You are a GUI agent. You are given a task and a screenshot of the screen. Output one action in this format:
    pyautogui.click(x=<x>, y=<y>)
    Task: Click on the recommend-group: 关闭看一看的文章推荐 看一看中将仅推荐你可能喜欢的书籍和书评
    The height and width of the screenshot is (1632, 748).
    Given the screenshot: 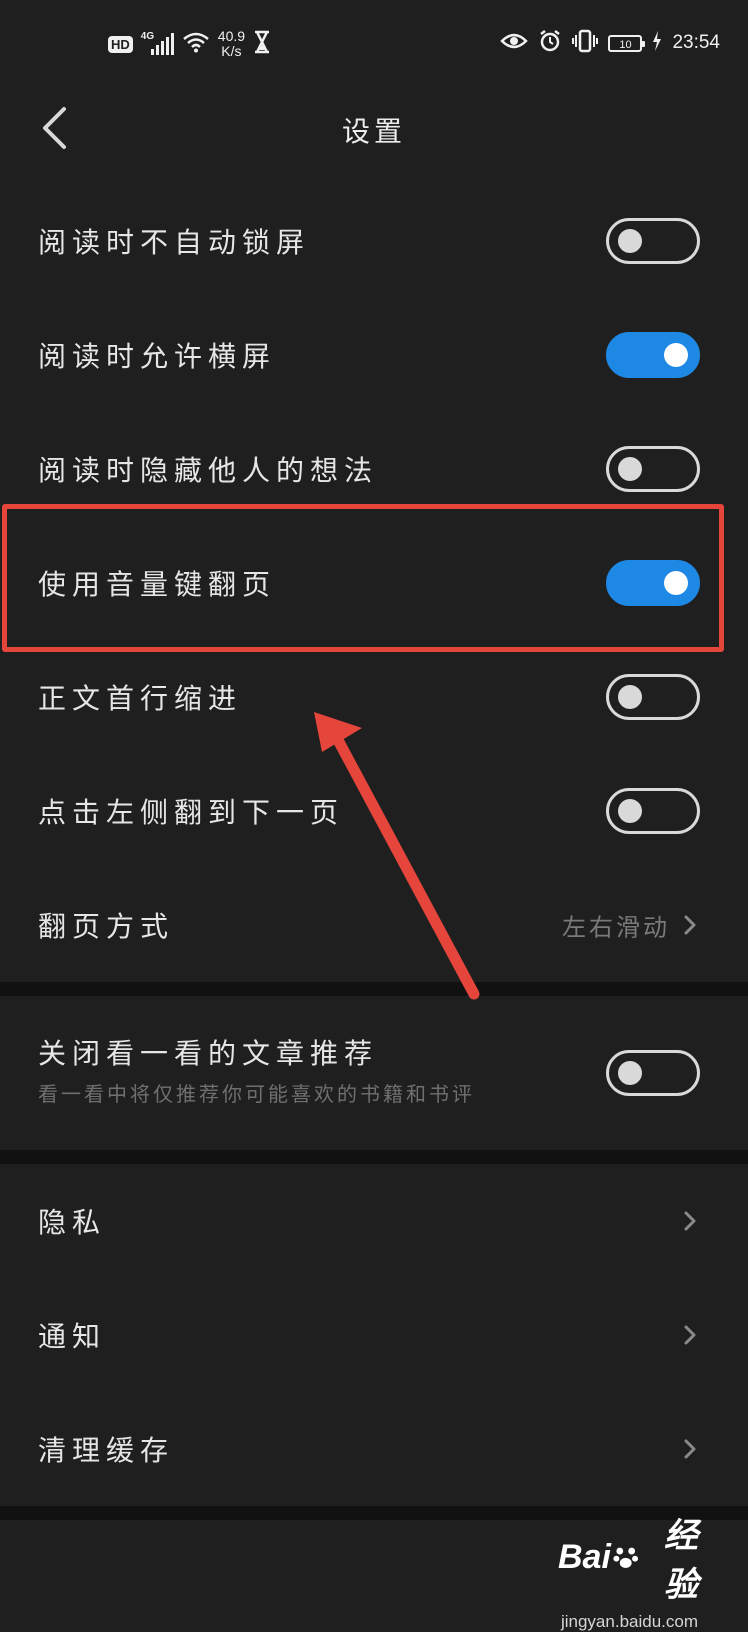 What is the action you would take?
    pyautogui.click(x=374, y=1073)
    